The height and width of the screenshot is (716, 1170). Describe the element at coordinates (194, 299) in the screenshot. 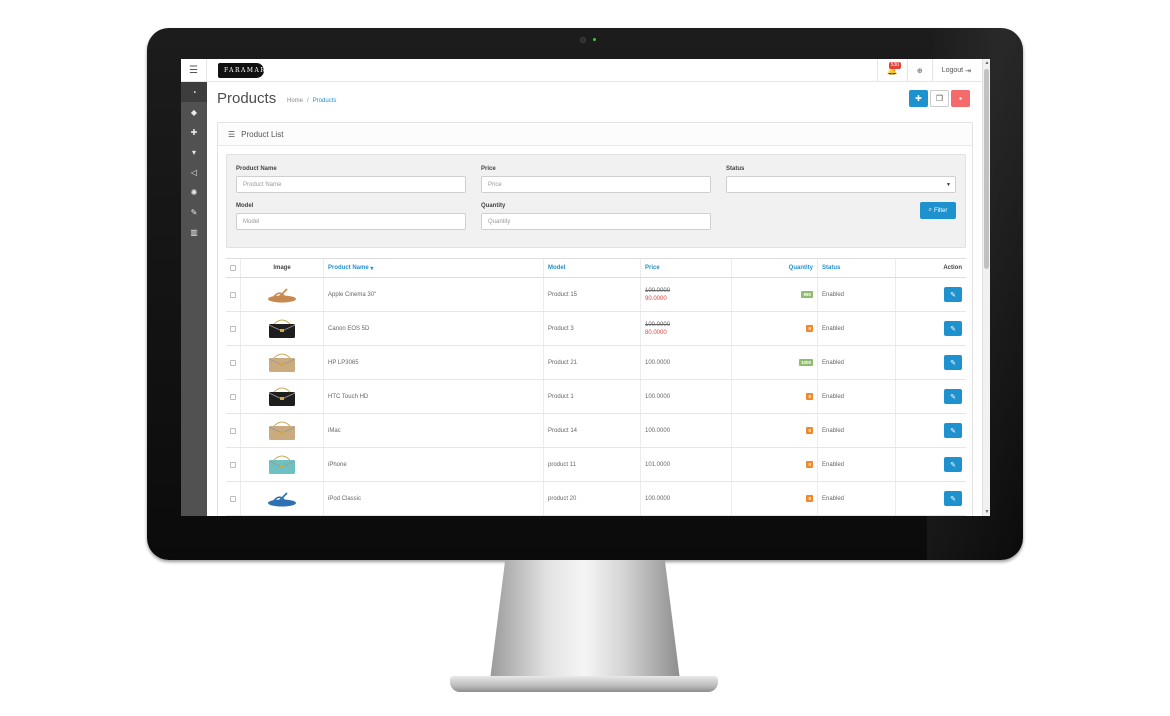

I see `sidebar-nav: ◔ ◆ ✚ ▾ ◁ ✺ ✎ ▥` at that location.